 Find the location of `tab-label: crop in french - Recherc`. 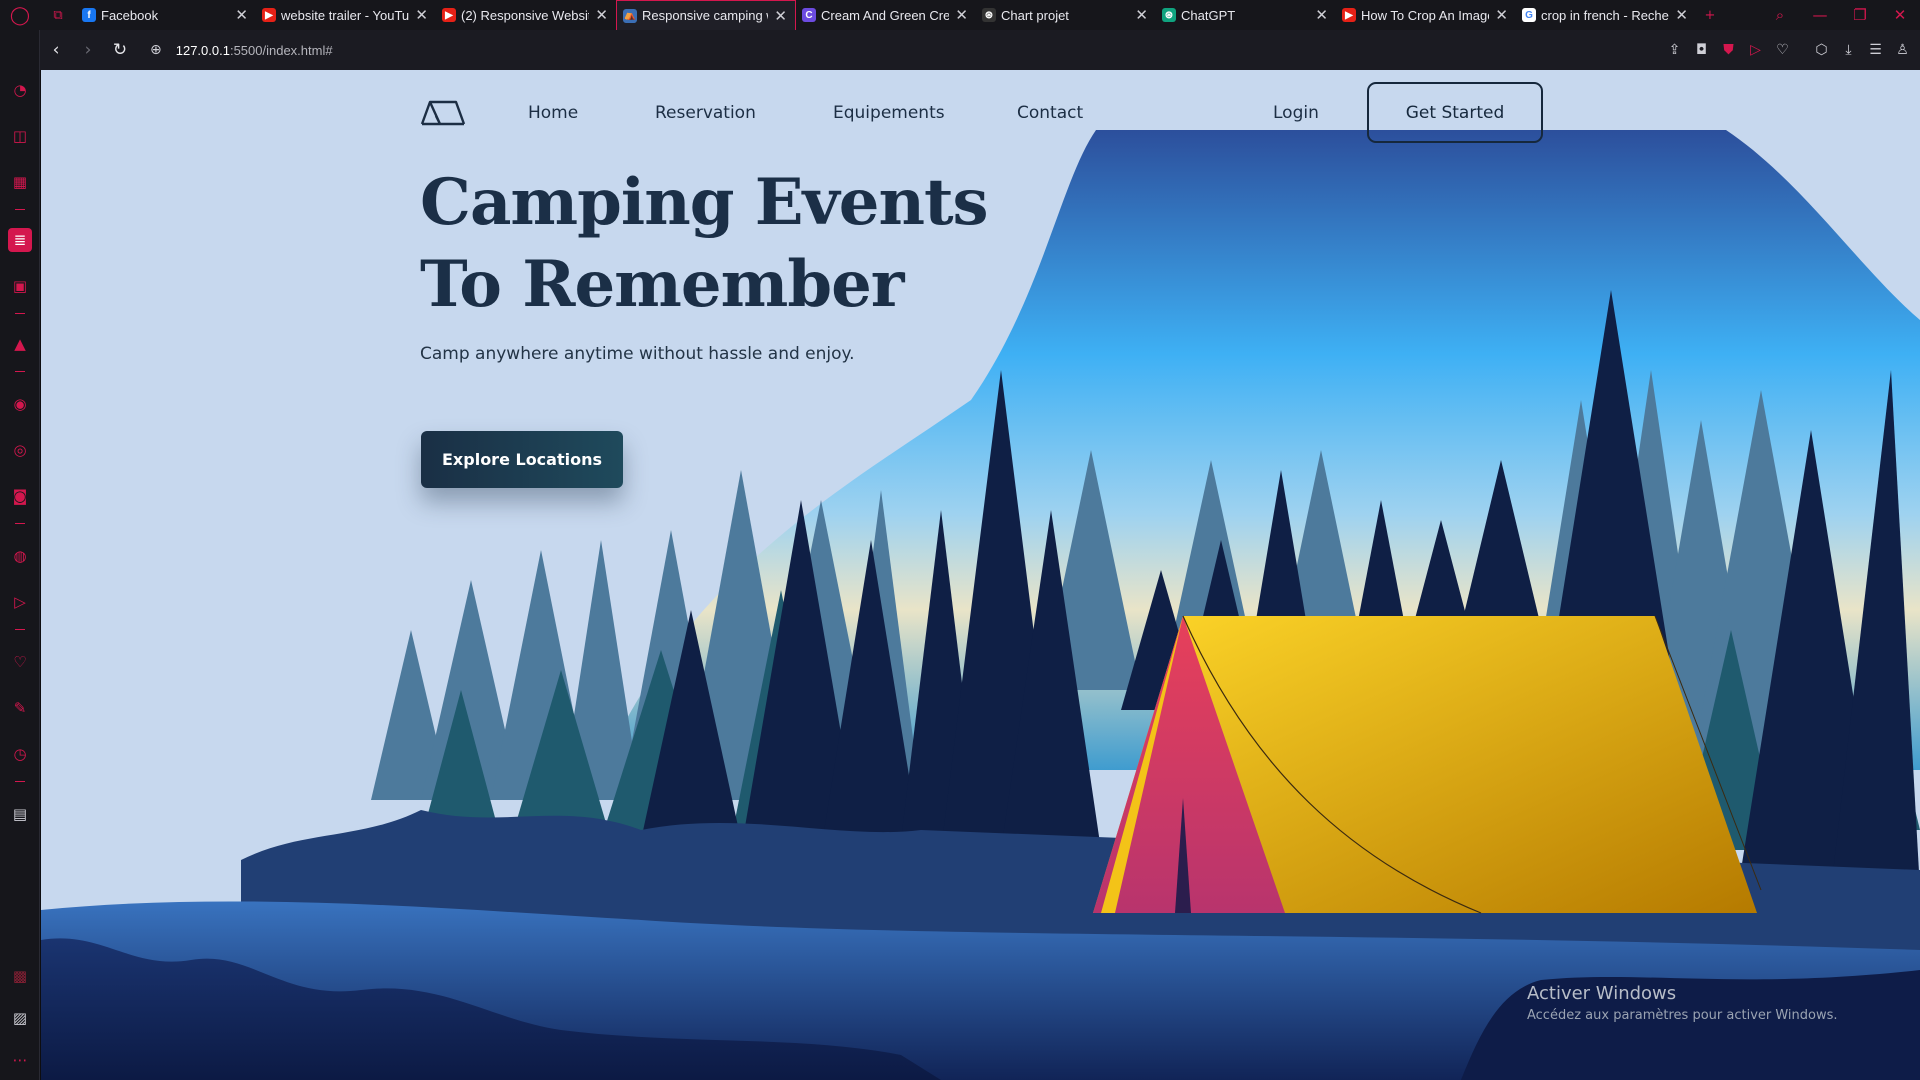

tab-label: crop in french - Recherc is located at coordinates (1605, 15).